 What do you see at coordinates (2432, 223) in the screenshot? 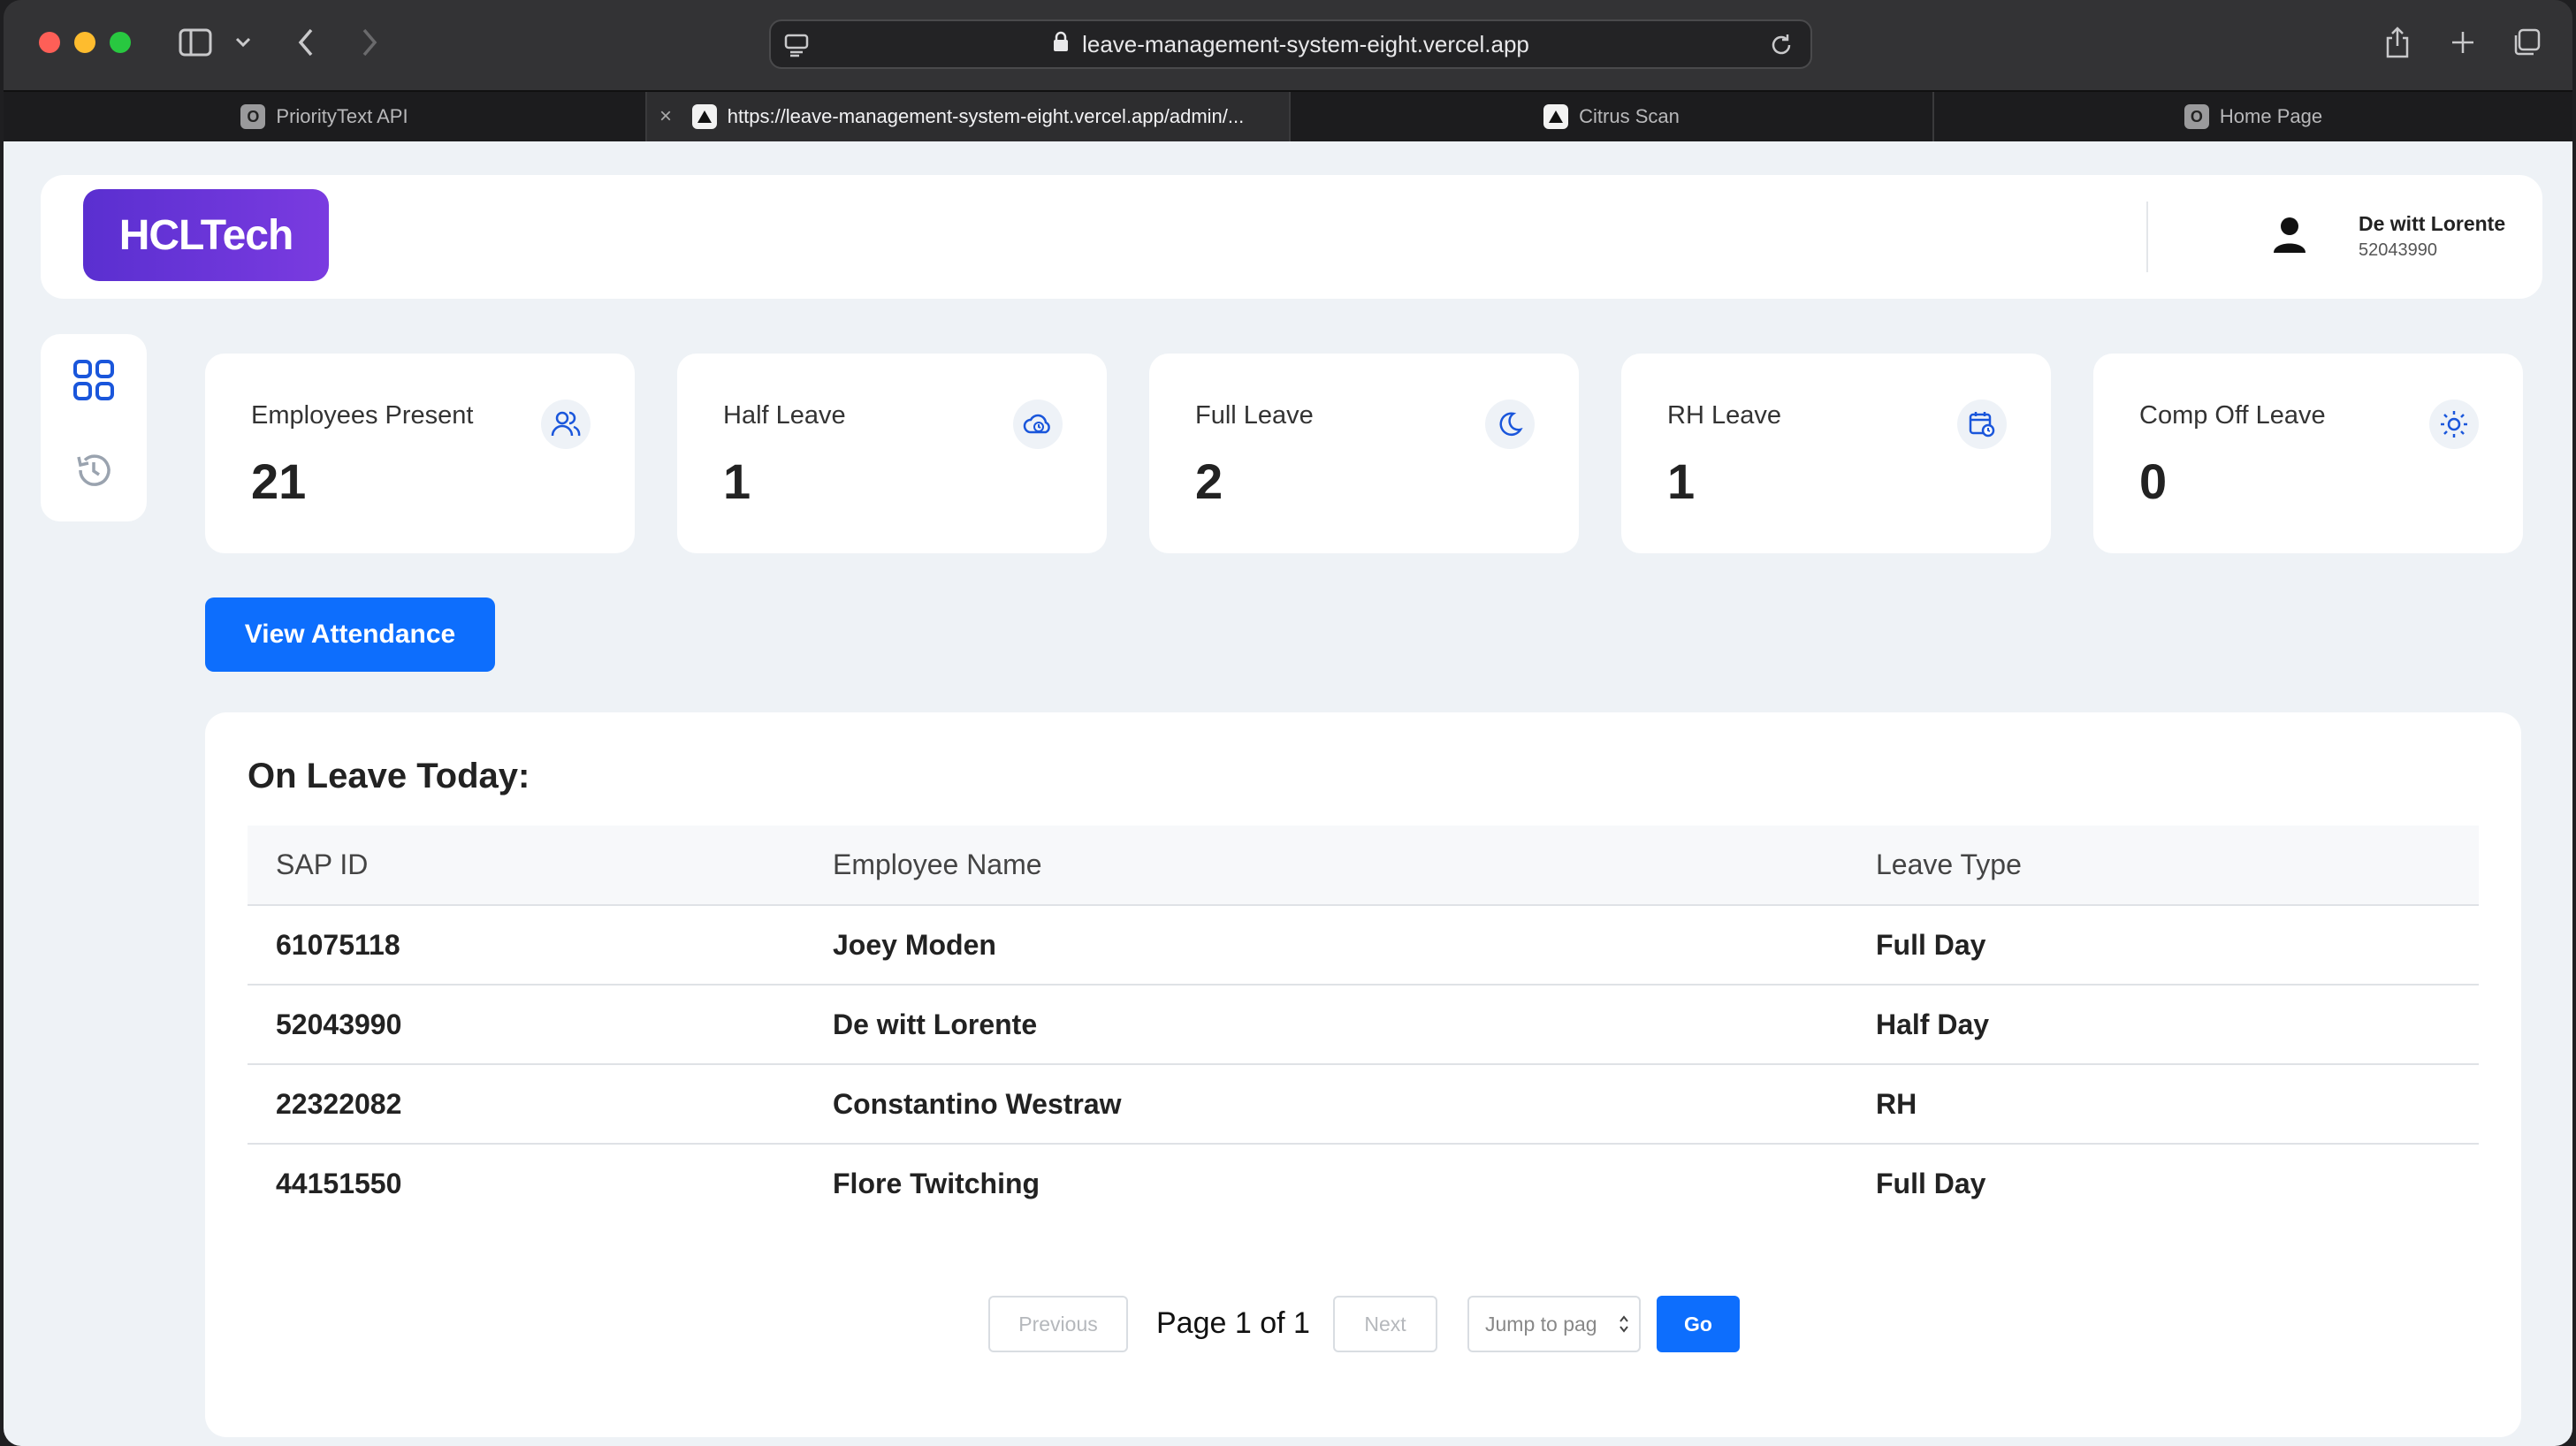
I see `user-name: De witt Lorente` at bounding box center [2432, 223].